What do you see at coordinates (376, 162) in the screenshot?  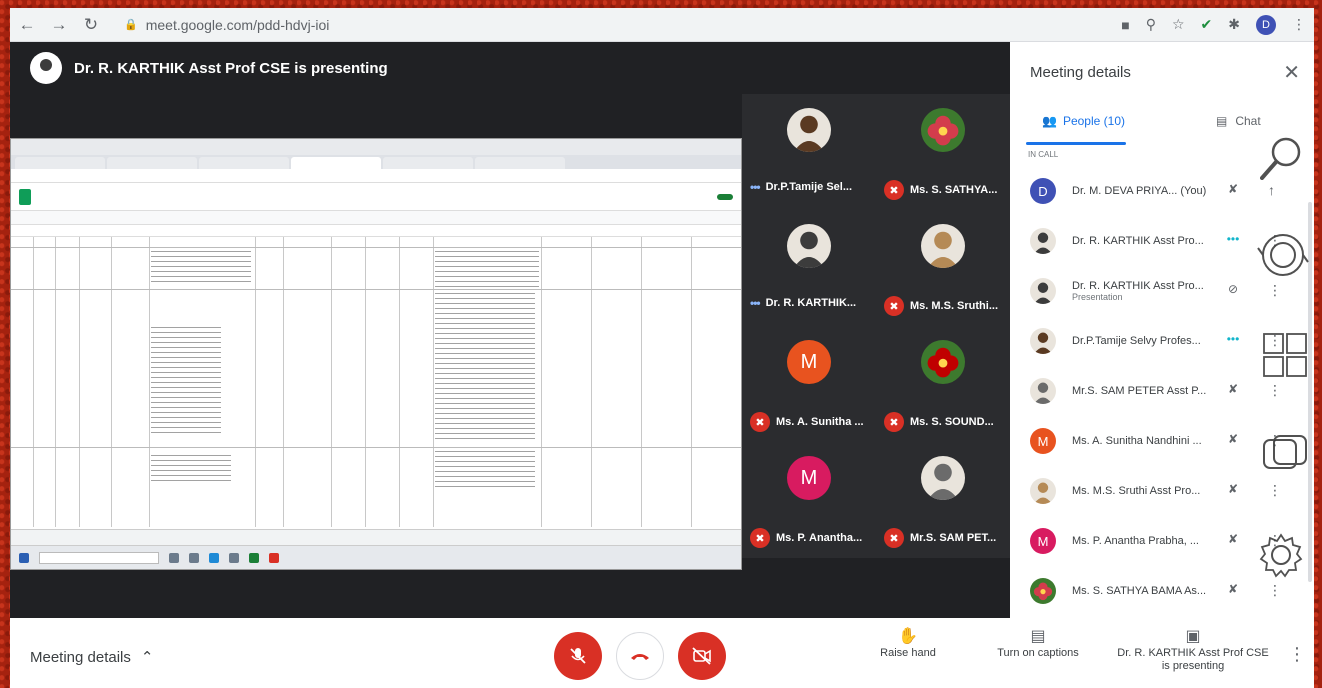 I see `shared-tabs` at bounding box center [376, 162].